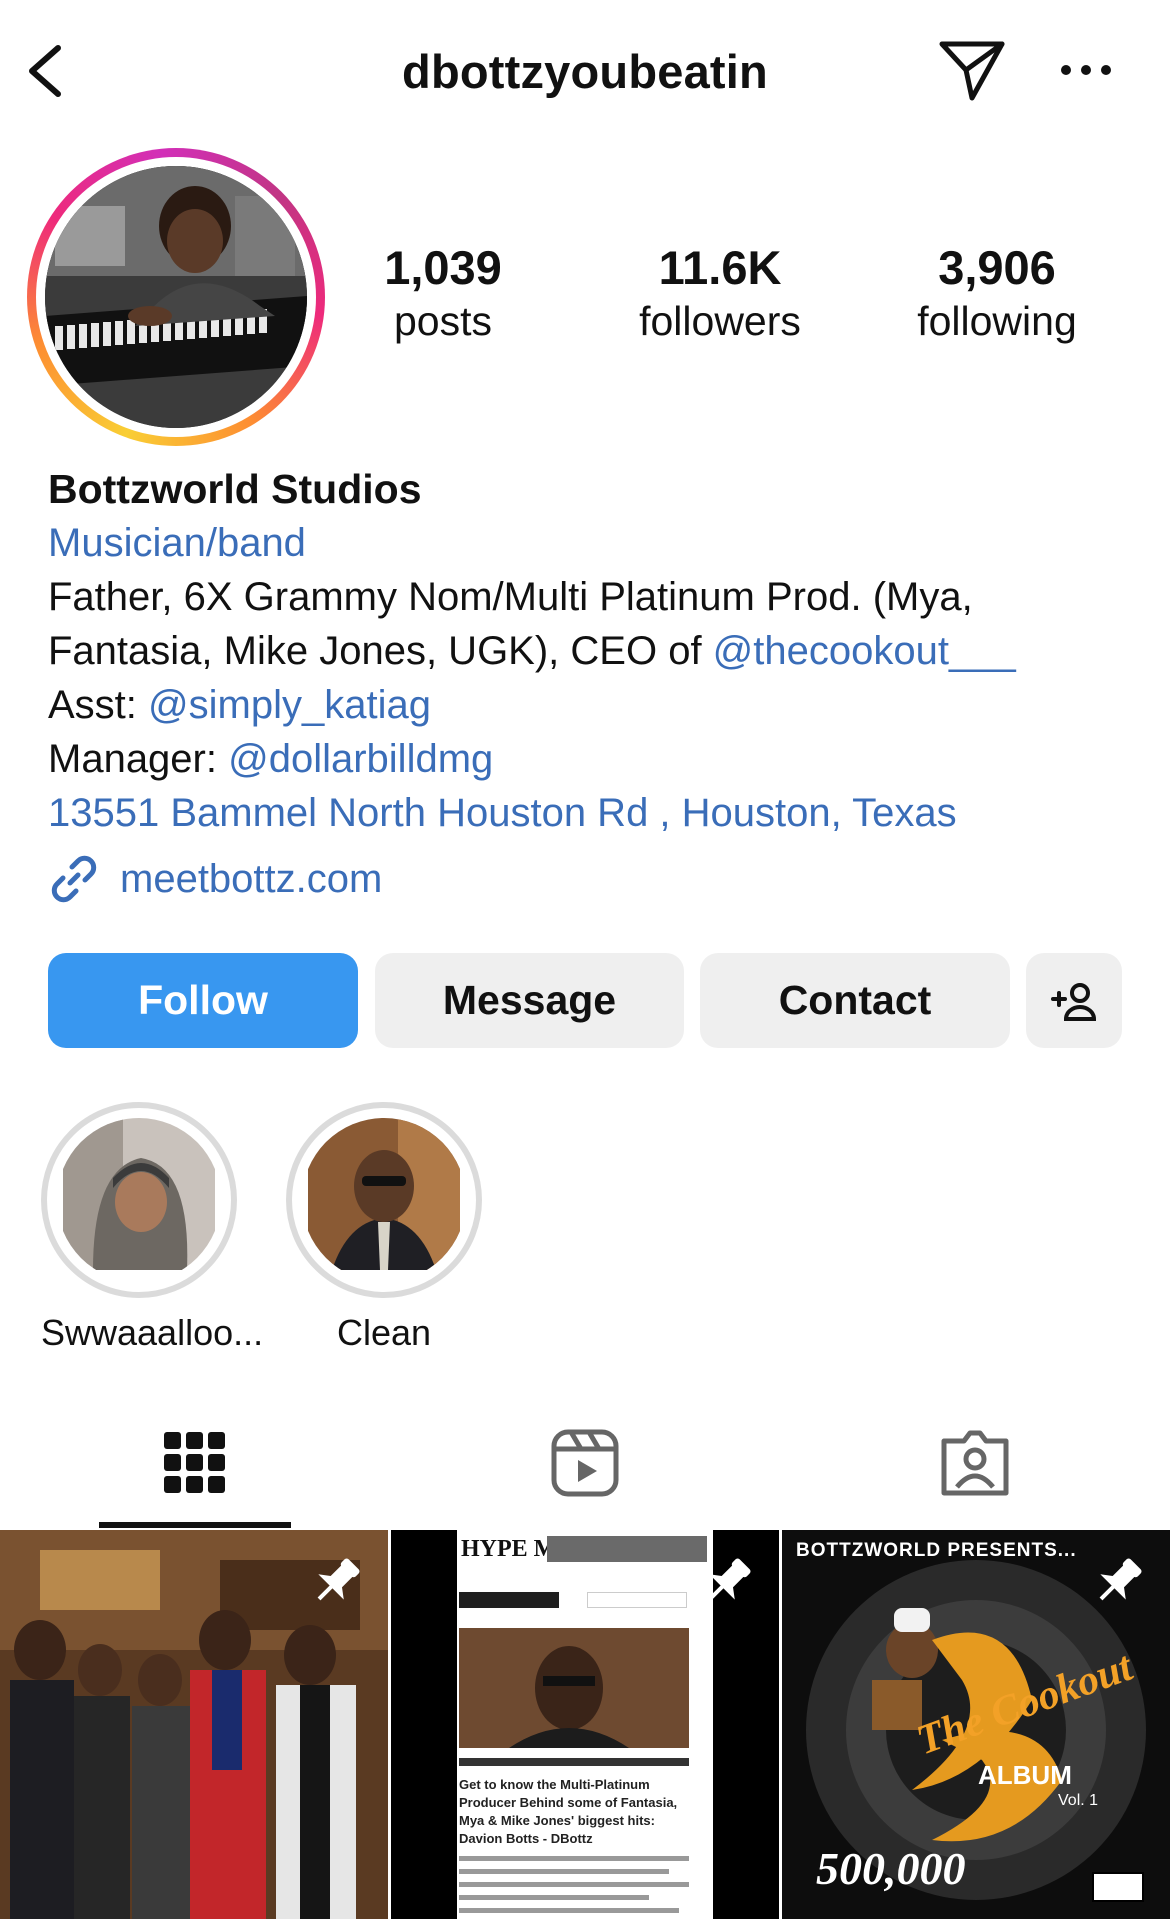 The width and height of the screenshot is (1170, 1919). What do you see at coordinates (384, 1332) in the screenshot?
I see `highlight-label: Clean` at bounding box center [384, 1332].